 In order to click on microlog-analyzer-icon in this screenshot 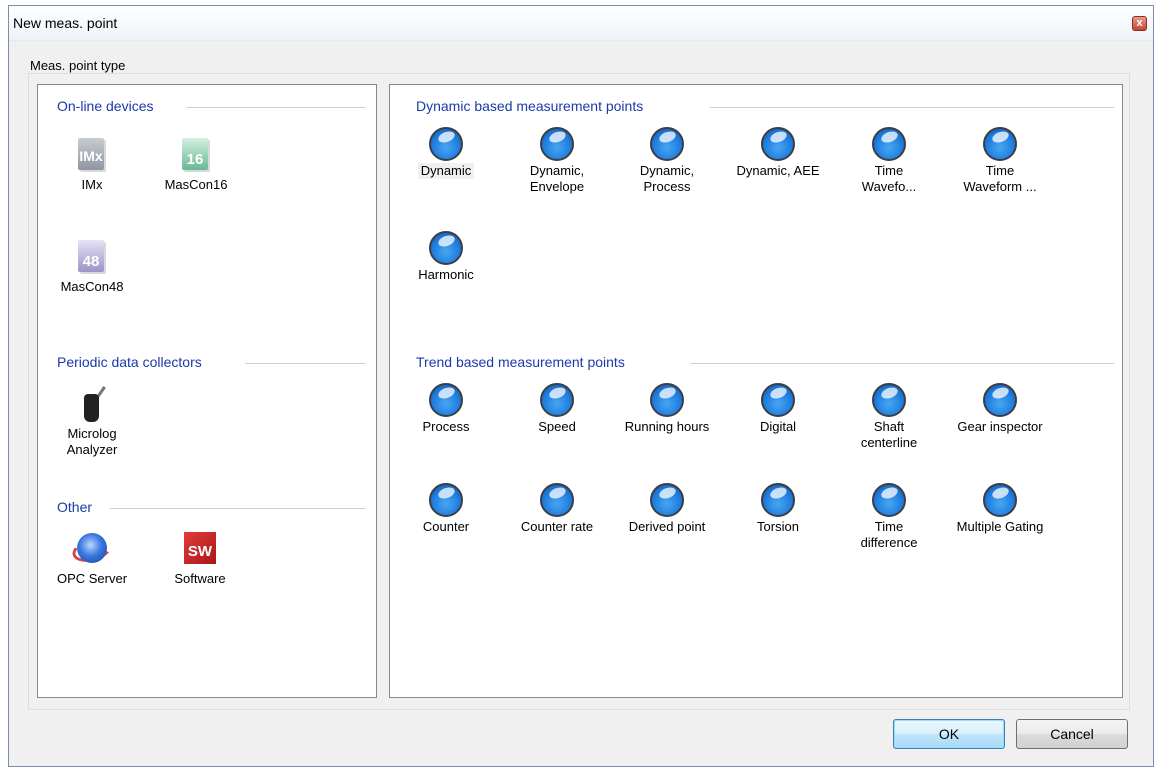, I will do `click(92, 404)`.